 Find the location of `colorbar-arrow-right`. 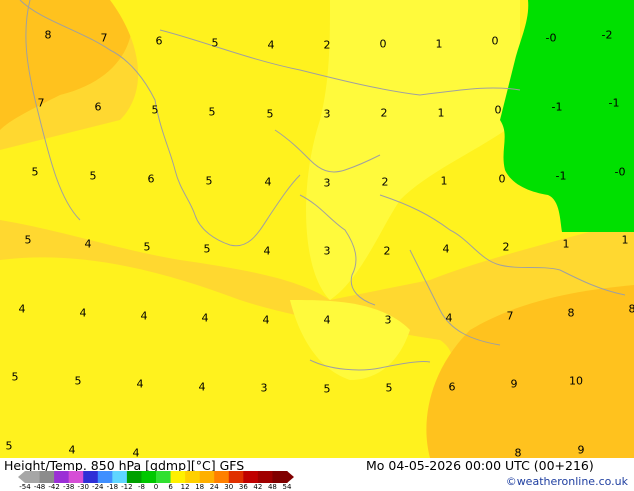

colorbar-arrow-right is located at coordinates (290, 477).